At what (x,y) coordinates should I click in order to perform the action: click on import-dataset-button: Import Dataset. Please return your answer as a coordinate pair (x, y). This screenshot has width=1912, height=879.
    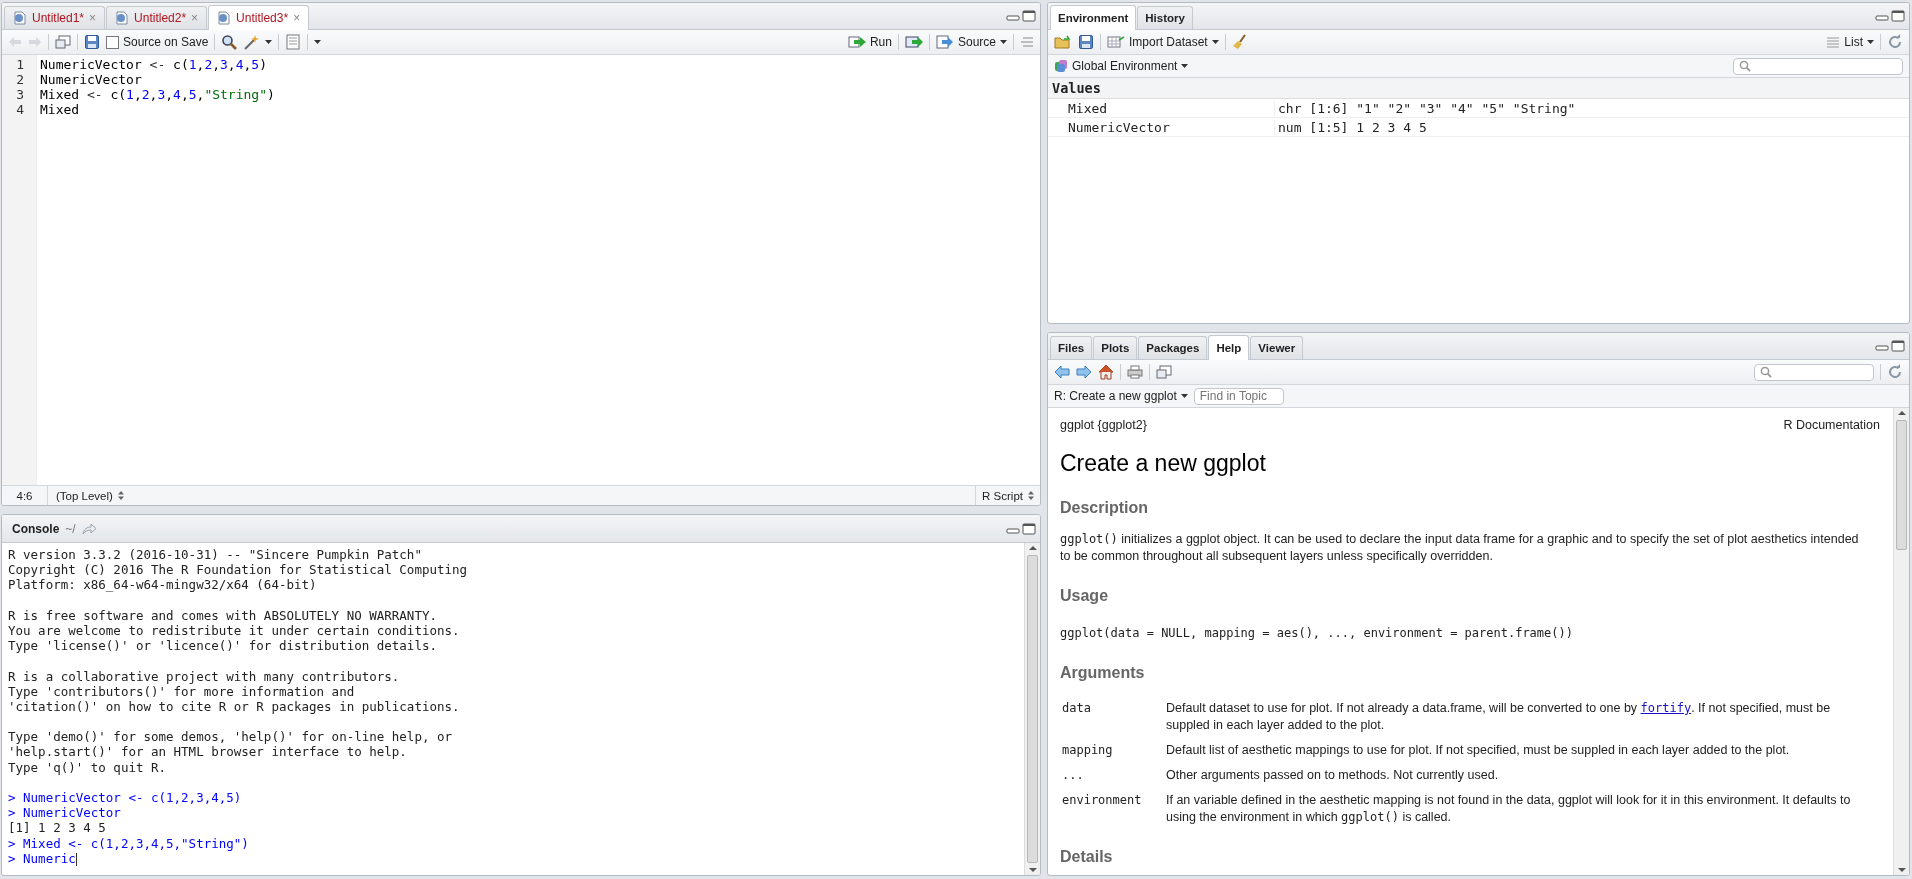
    Looking at the image, I should click on (1163, 42).